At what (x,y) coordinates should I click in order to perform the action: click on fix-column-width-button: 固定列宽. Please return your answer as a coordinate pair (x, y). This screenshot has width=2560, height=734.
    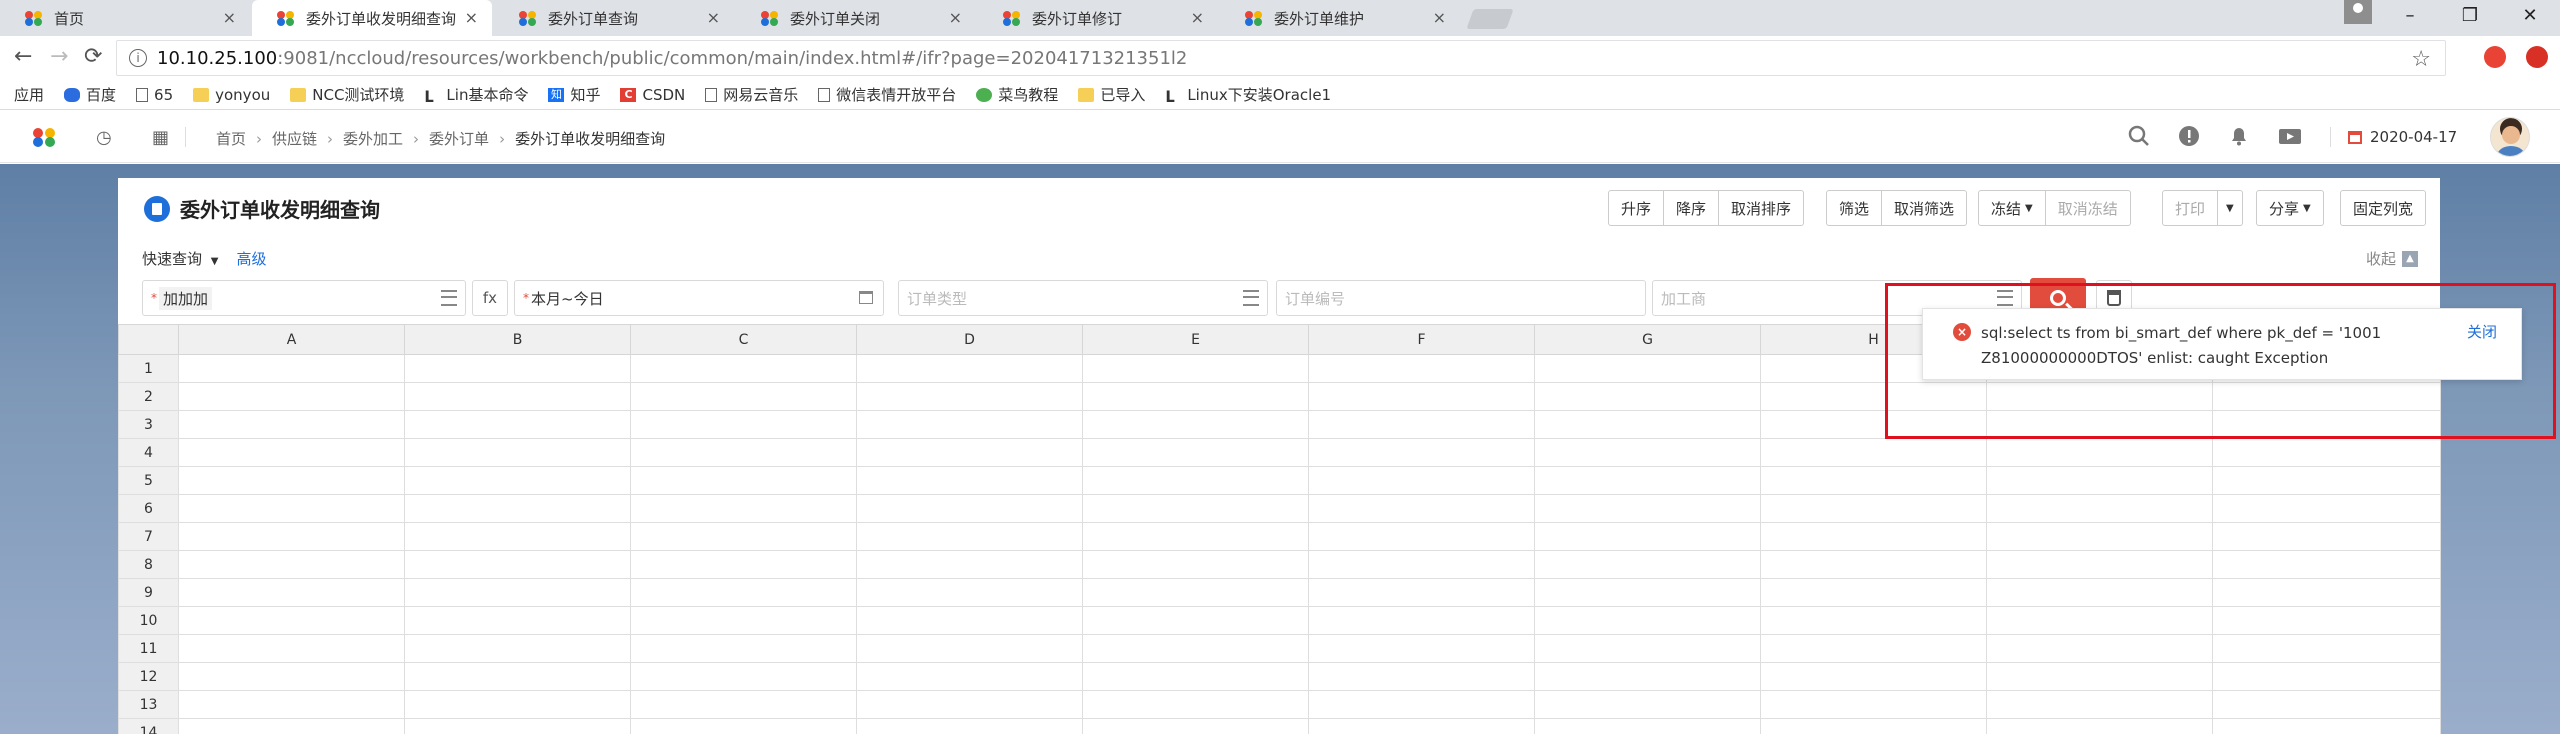
    Looking at the image, I should click on (2383, 208).